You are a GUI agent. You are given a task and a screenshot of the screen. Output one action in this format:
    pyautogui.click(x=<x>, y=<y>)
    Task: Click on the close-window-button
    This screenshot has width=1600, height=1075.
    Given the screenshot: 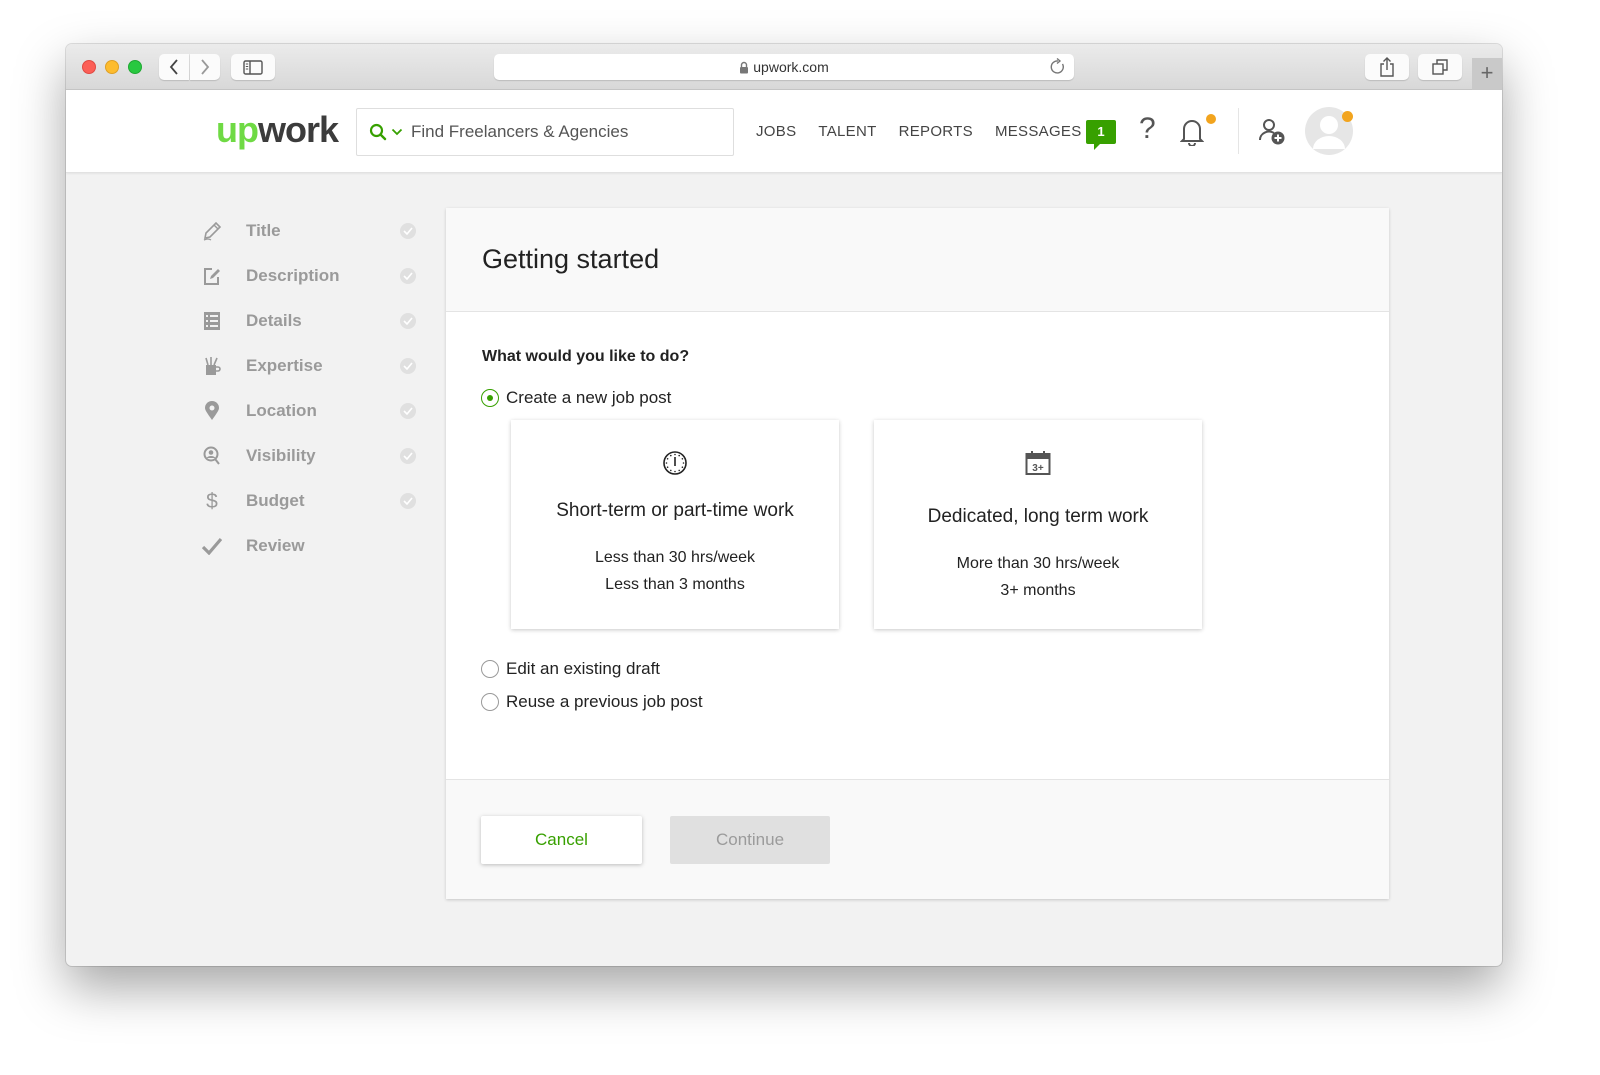 What is the action you would take?
    pyautogui.click(x=89, y=67)
    